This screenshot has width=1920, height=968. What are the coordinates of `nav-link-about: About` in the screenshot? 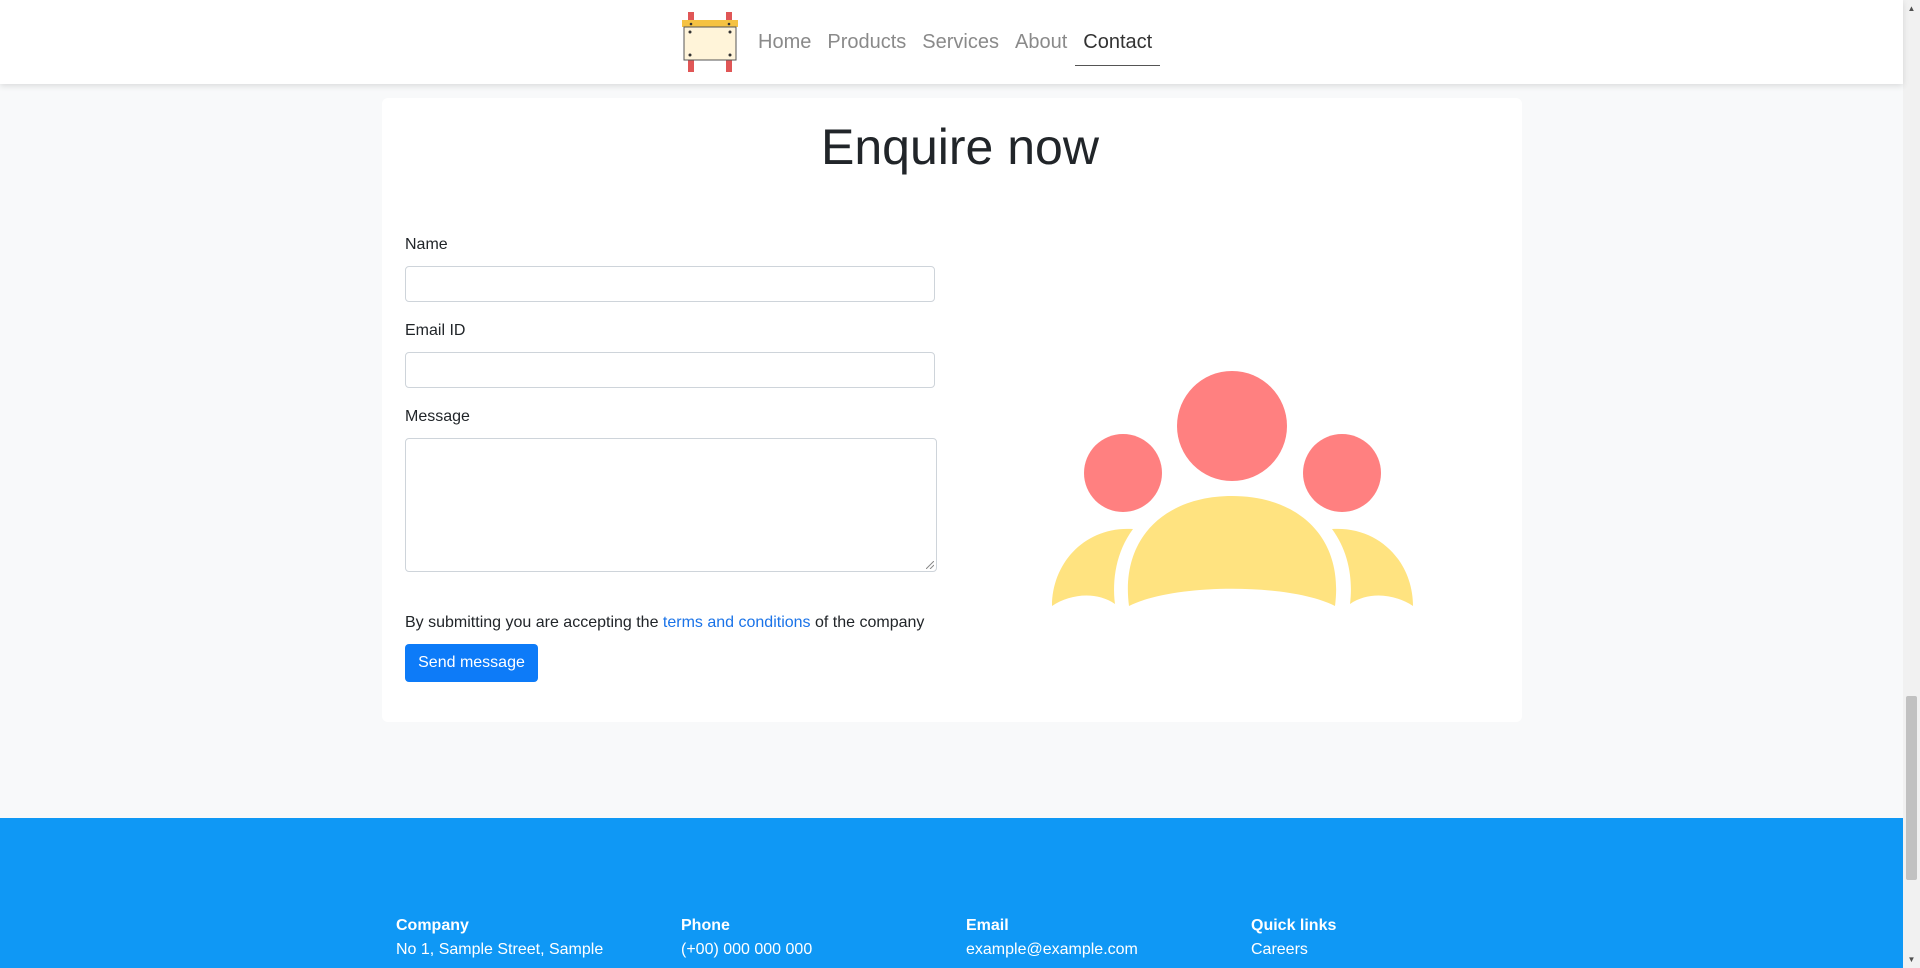 It's located at (1041, 42).